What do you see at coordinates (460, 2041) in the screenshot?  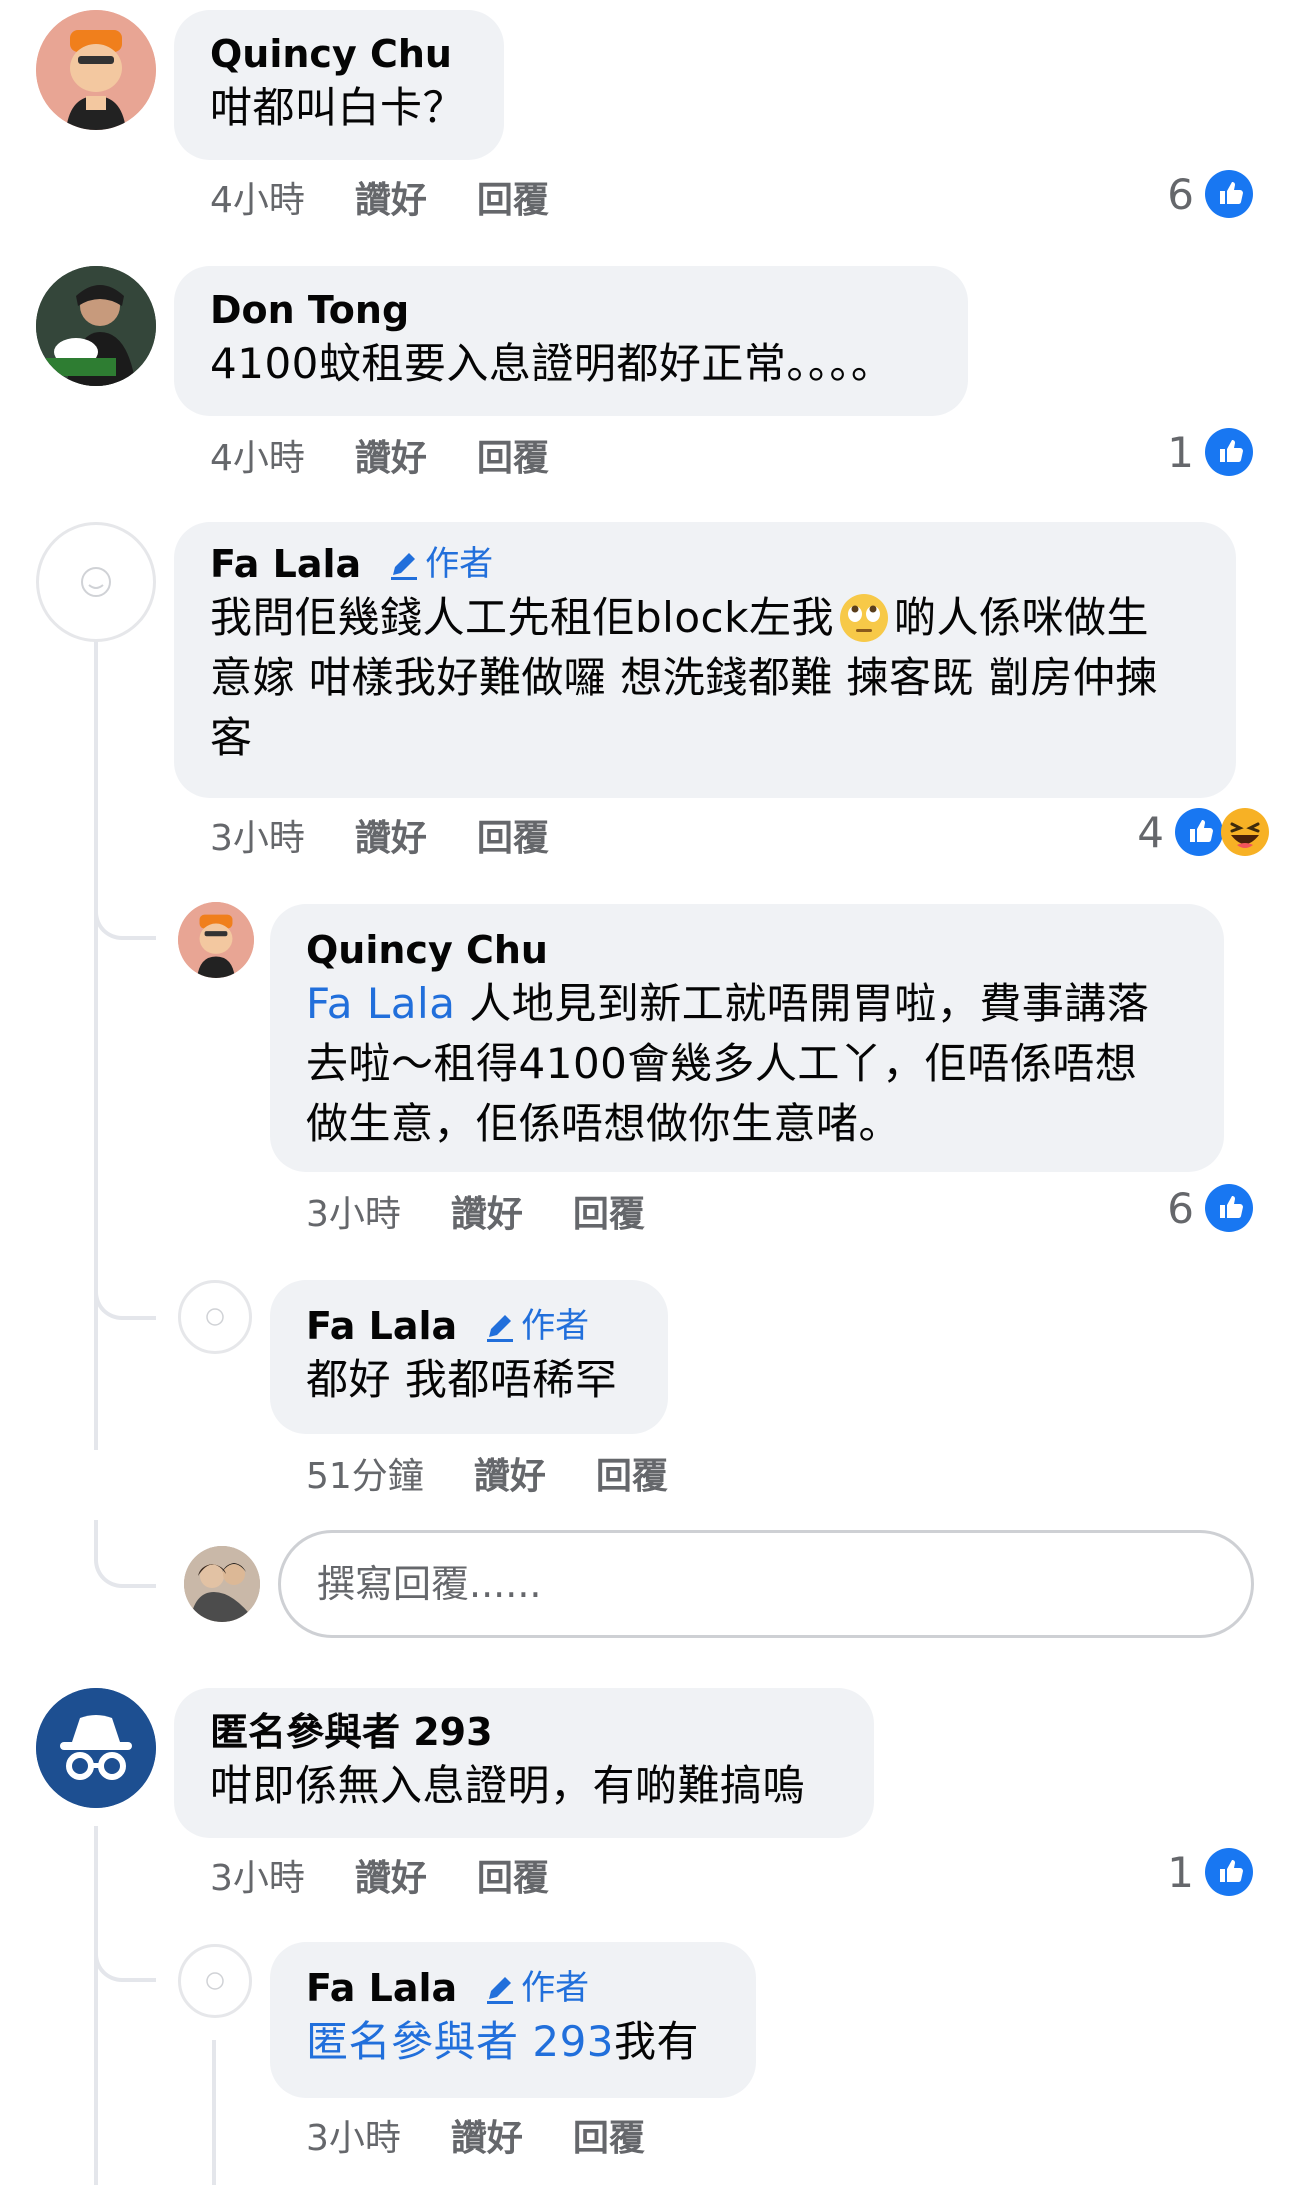 I see `mention-link: 匿名參與者 293` at bounding box center [460, 2041].